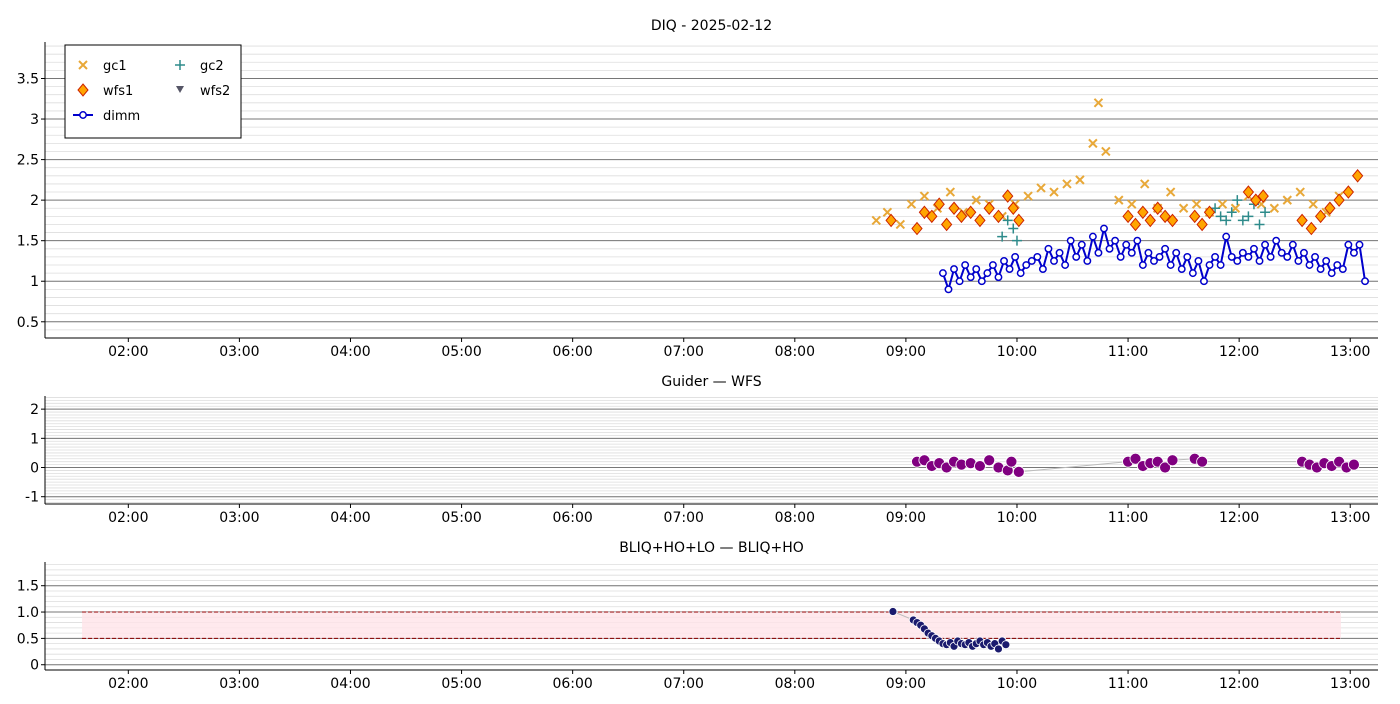 This screenshot has height=704, width=1400. What do you see at coordinates (34, 666) in the screenshot?
I see `y-tick-label: 0` at bounding box center [34, 666].